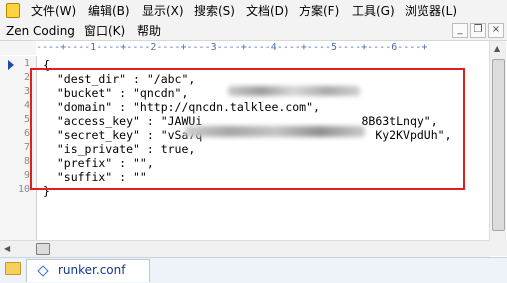 This screenshot has width=507, height=283. Describe the element at coordinates (92, 270) in the screenshot. I see `tab-label: runker.conf` at that location.